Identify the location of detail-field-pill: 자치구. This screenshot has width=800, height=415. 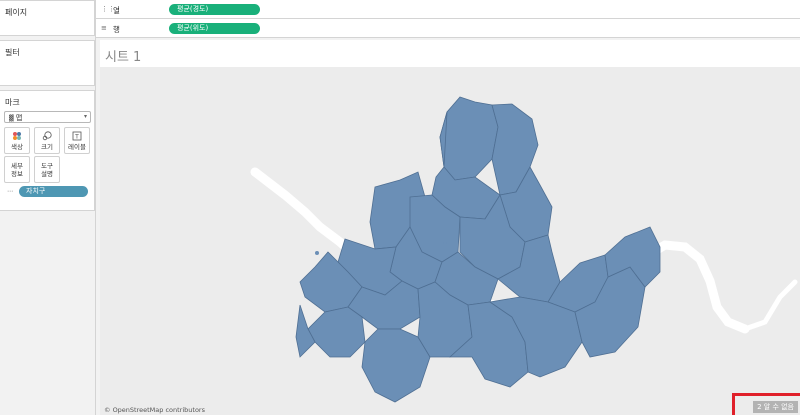
(53, 191).